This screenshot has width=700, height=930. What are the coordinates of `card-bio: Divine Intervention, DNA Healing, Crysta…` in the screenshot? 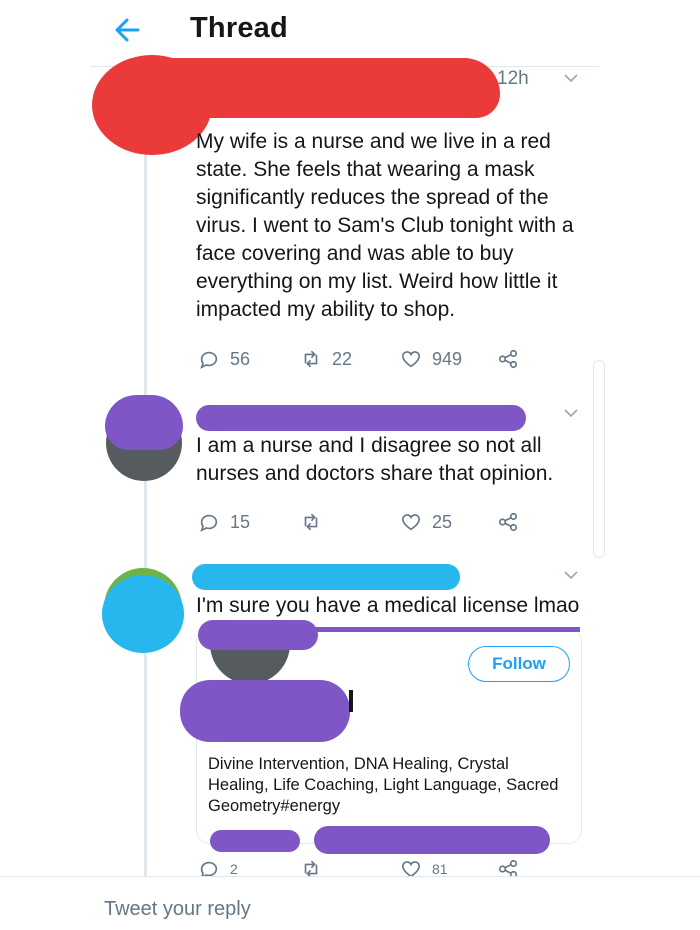 It's located at (383, 785).